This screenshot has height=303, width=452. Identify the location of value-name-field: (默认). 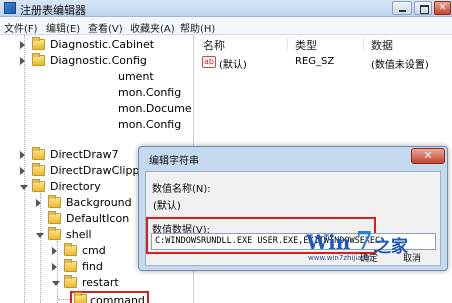
(293, 207).